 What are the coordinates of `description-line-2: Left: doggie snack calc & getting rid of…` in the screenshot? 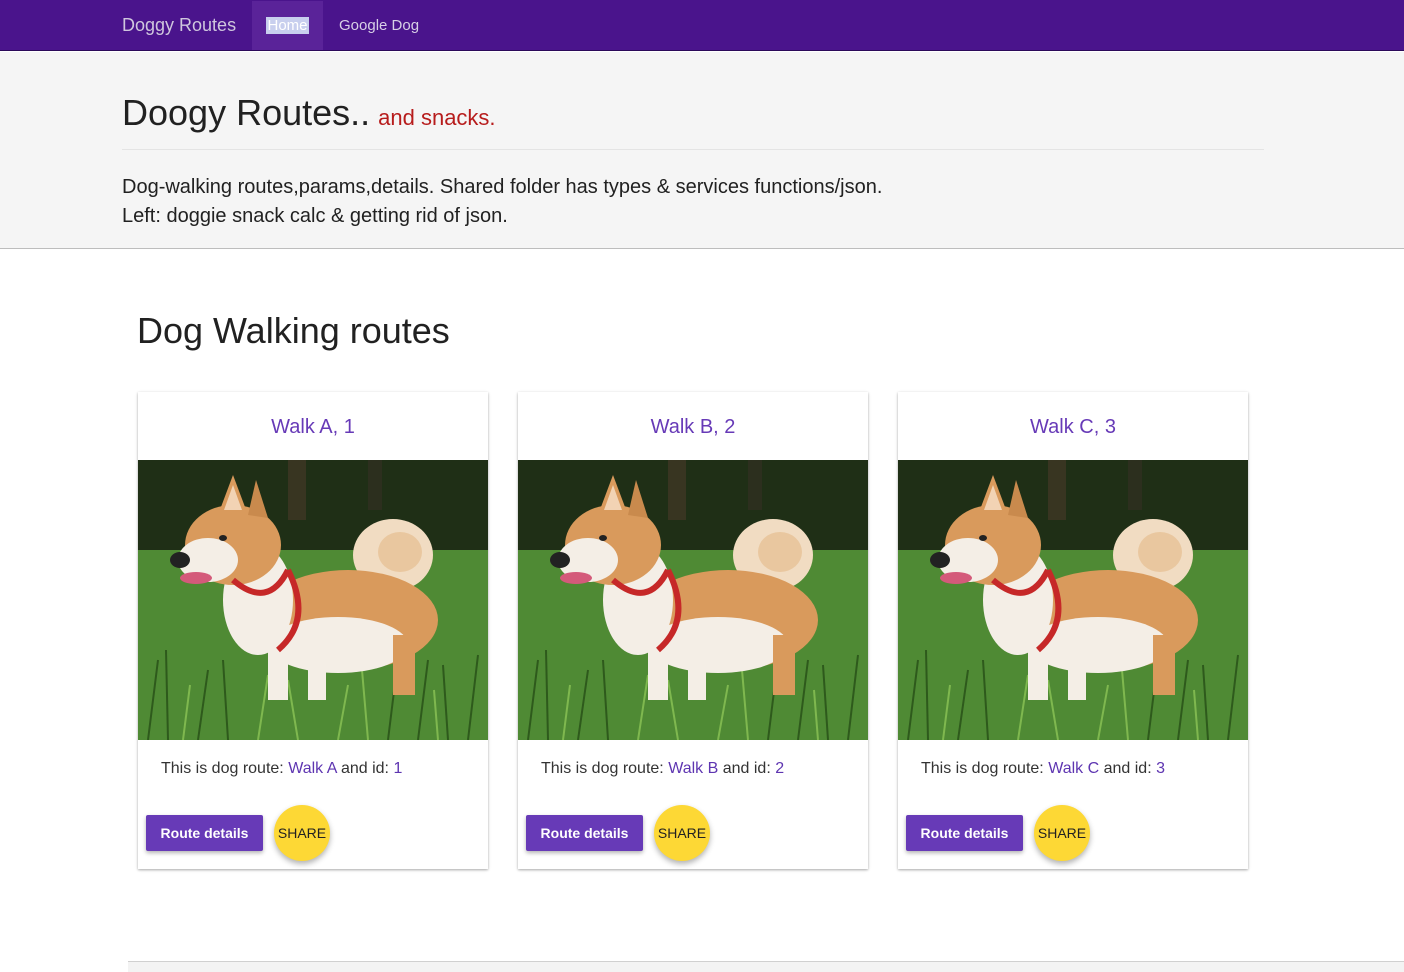 It's located at (315, 216).